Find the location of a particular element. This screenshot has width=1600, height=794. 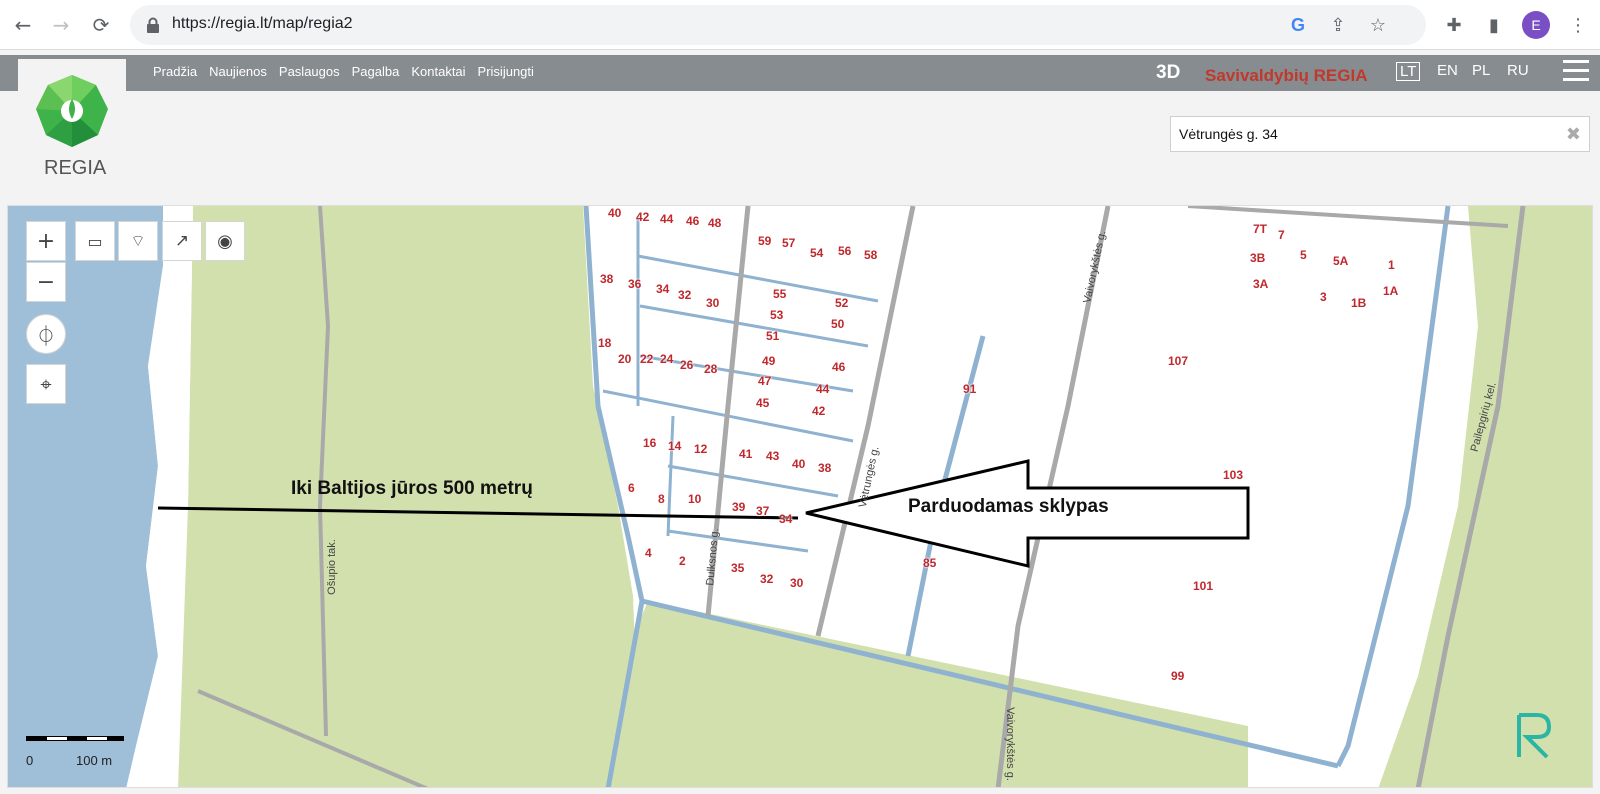

address-search: ✖ is located at coordinates (1380, 134).